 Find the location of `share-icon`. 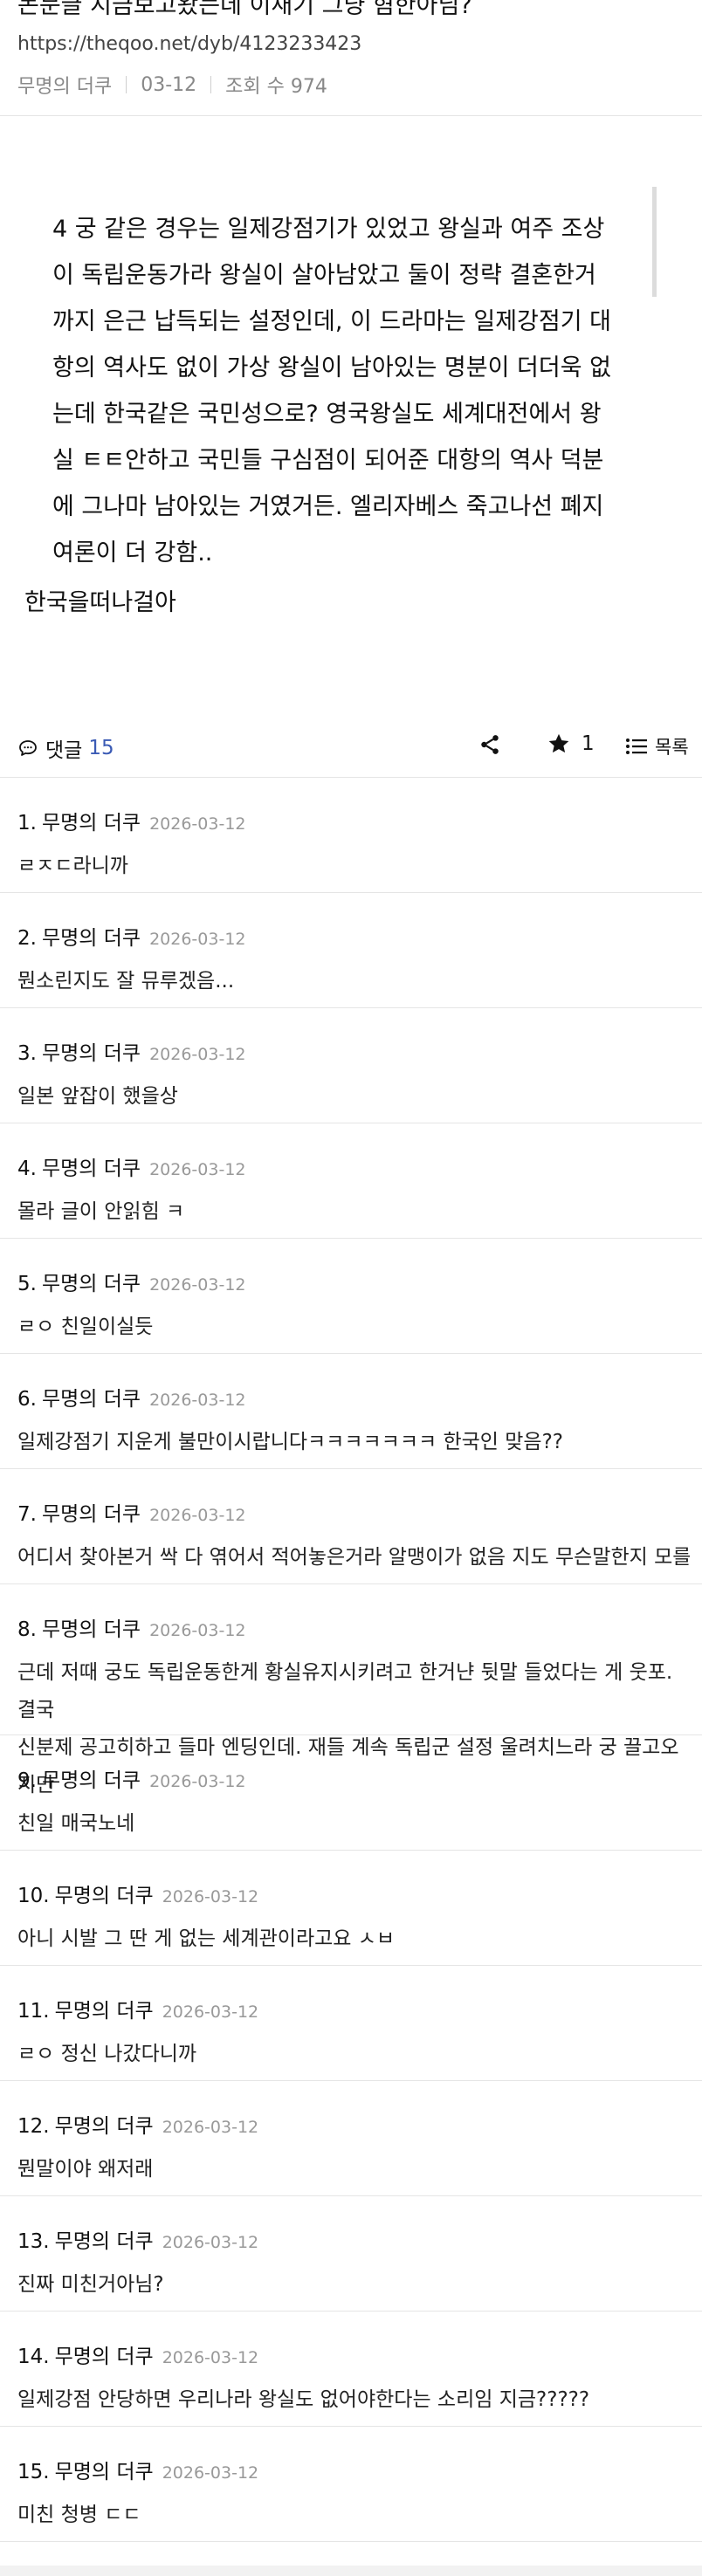

share-icon is located at coordinates (490, 744).